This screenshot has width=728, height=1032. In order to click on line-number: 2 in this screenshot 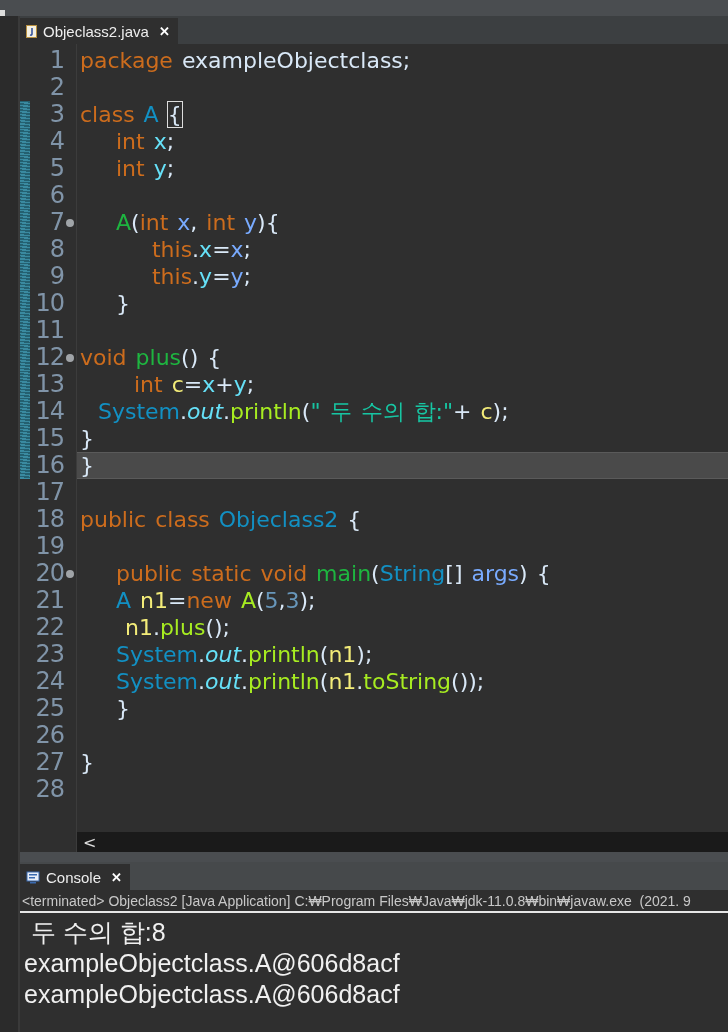, I will do `click(56, 87)`.